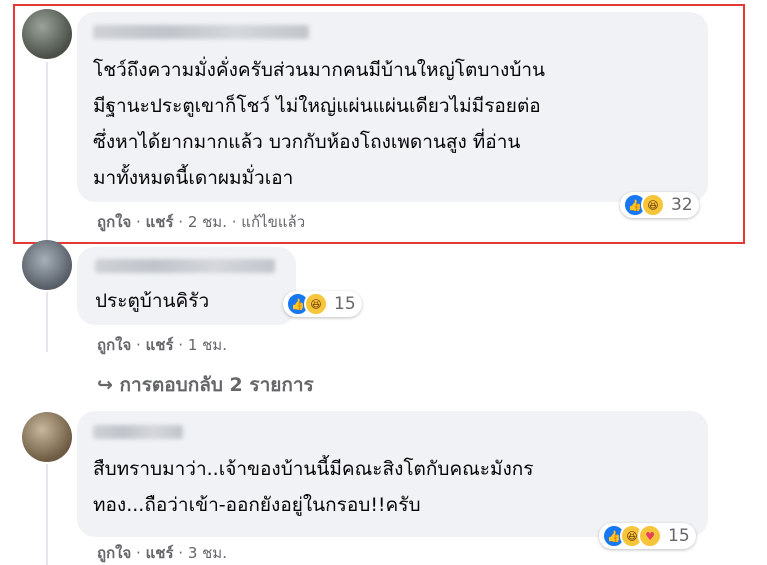 The image size is (767, 565). I want to click on comment-actions: ถูกใจ · แชร์ · 3 ชม., so click(162, 553).